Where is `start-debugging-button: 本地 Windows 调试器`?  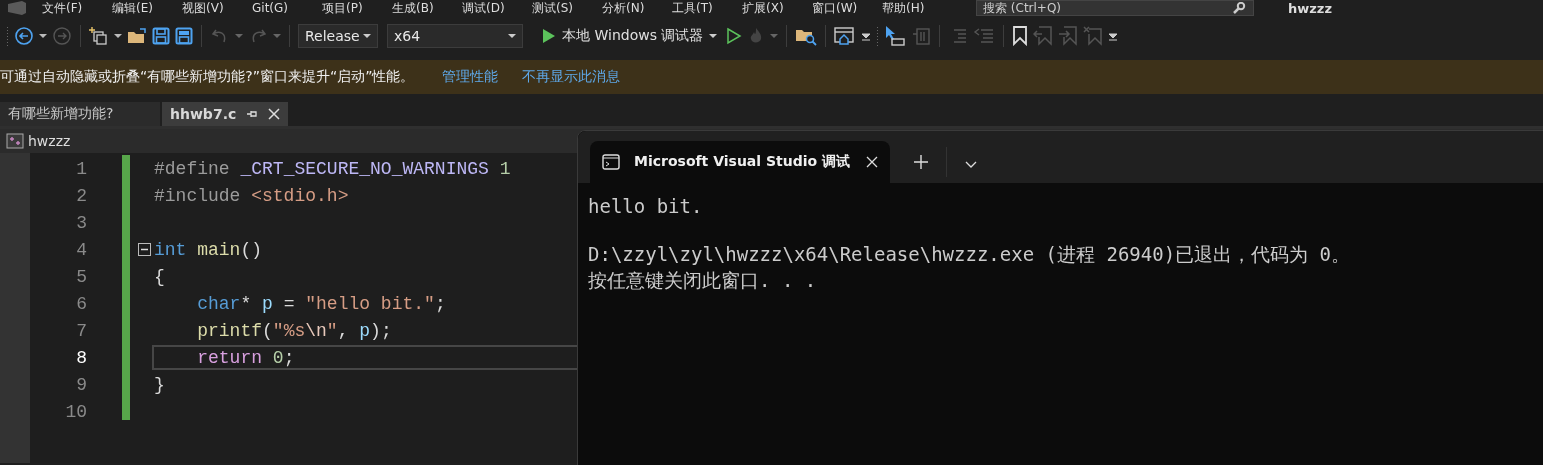
start-debugging-button: 本地 Windows 调试器 is located at coordinates (630, 36).